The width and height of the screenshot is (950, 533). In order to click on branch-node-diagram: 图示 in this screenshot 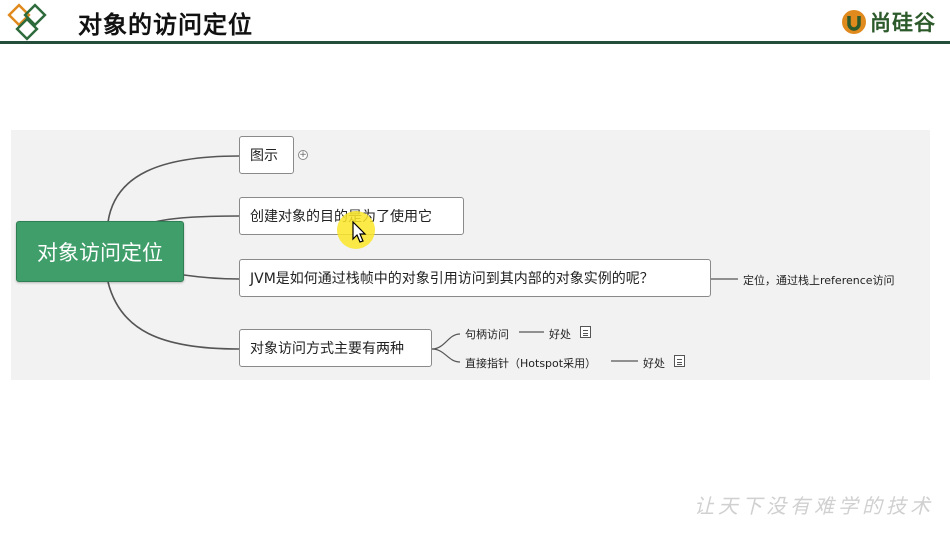, I will do `click(266, 155)`.